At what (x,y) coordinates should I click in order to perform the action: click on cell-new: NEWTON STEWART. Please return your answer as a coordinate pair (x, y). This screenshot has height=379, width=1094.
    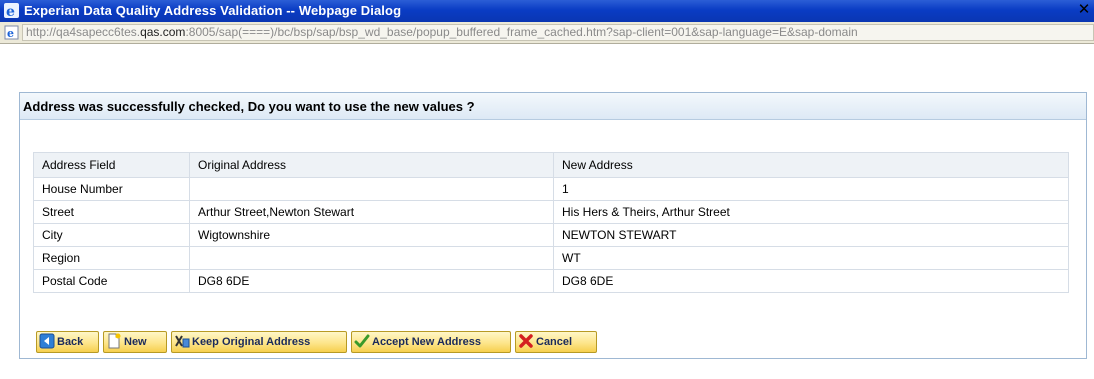
    Looking at the image, I should click on (811, 235).